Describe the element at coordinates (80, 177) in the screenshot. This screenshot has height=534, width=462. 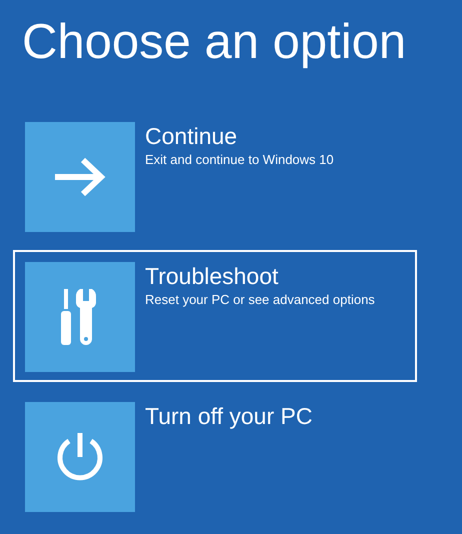
I see `arrow-icon` at that location.